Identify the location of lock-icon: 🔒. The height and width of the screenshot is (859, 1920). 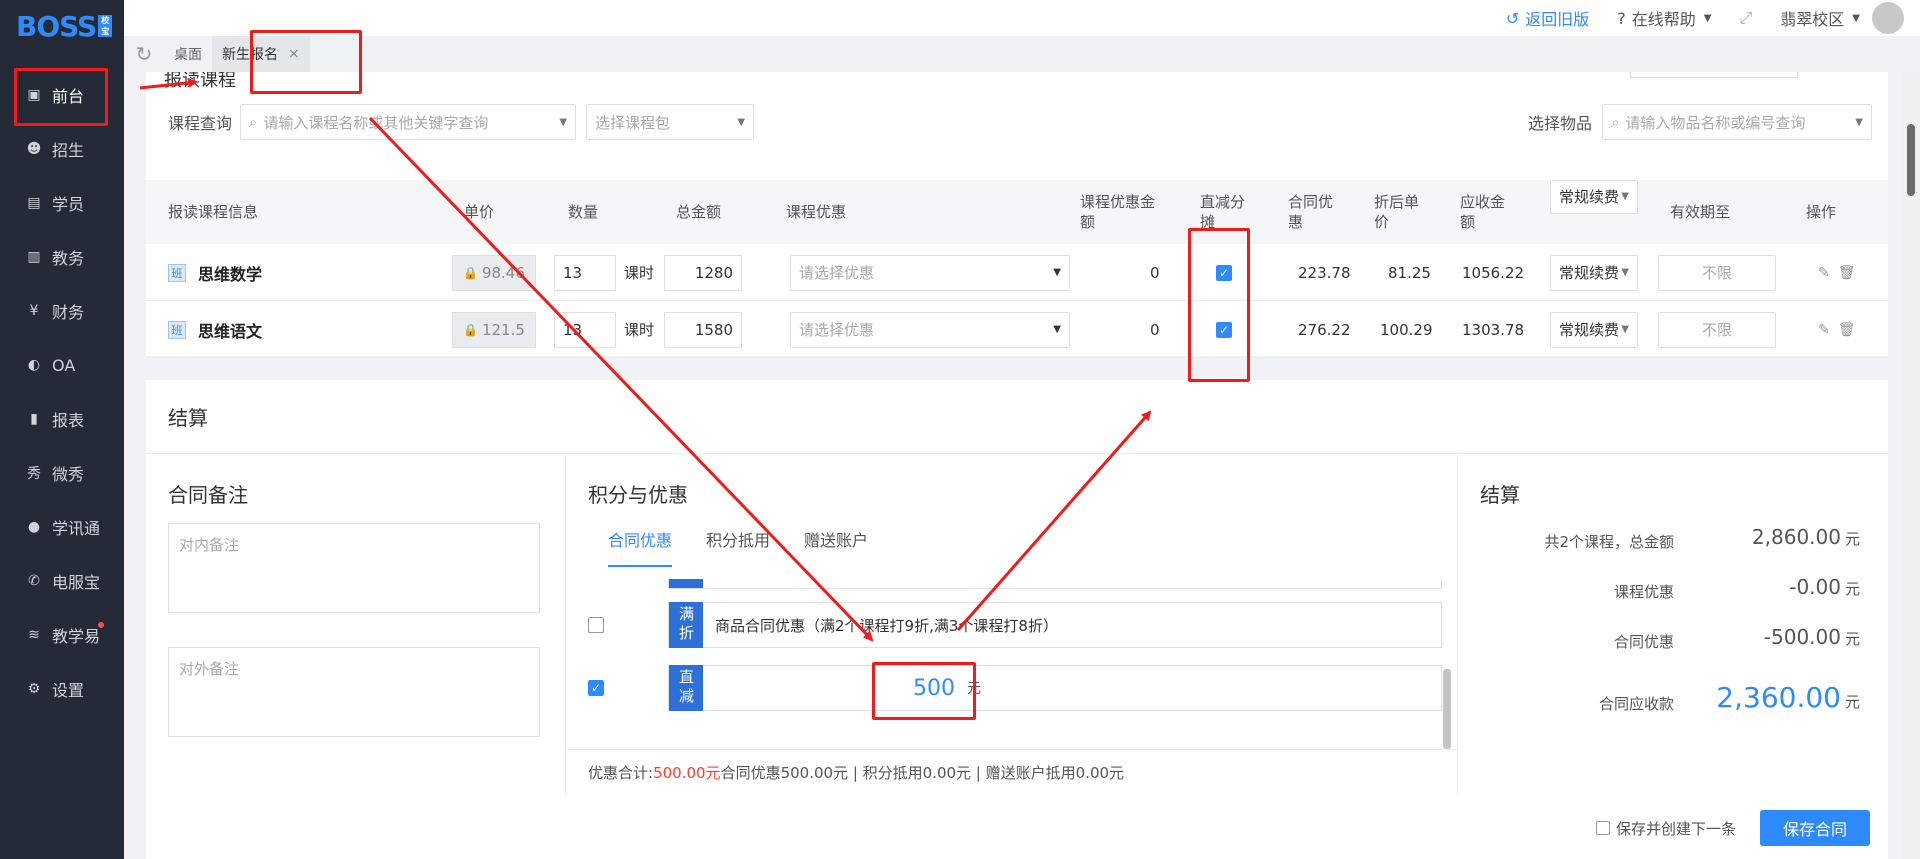
(470, 329).